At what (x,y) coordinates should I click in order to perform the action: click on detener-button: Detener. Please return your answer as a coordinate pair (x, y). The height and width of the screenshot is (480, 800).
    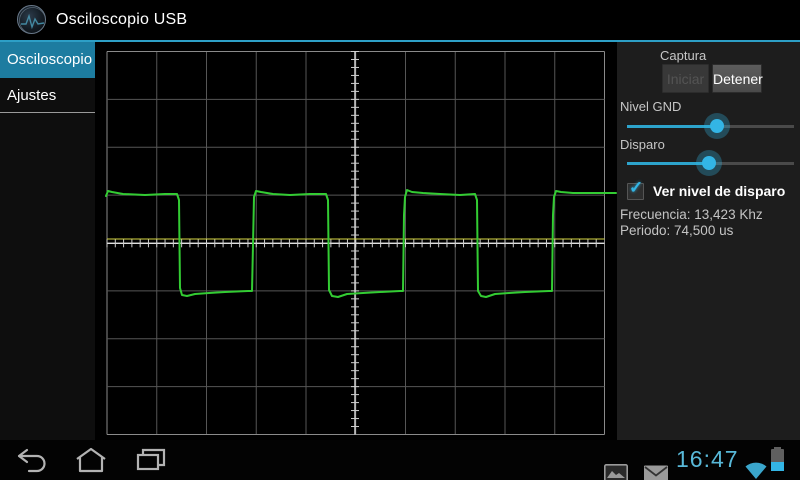
    Looking at the image, I should click on (737, 78).